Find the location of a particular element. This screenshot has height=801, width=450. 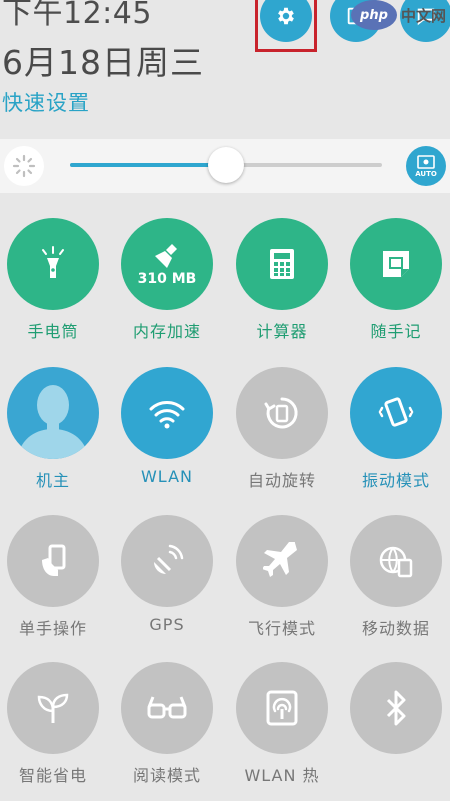

settings-highlight-box is located at coordinates (286, 26).